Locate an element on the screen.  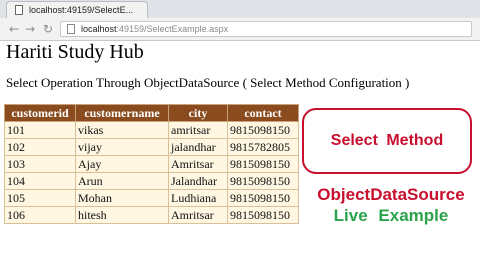
cell-city: jalandhar is located at coordinates (198, 147).